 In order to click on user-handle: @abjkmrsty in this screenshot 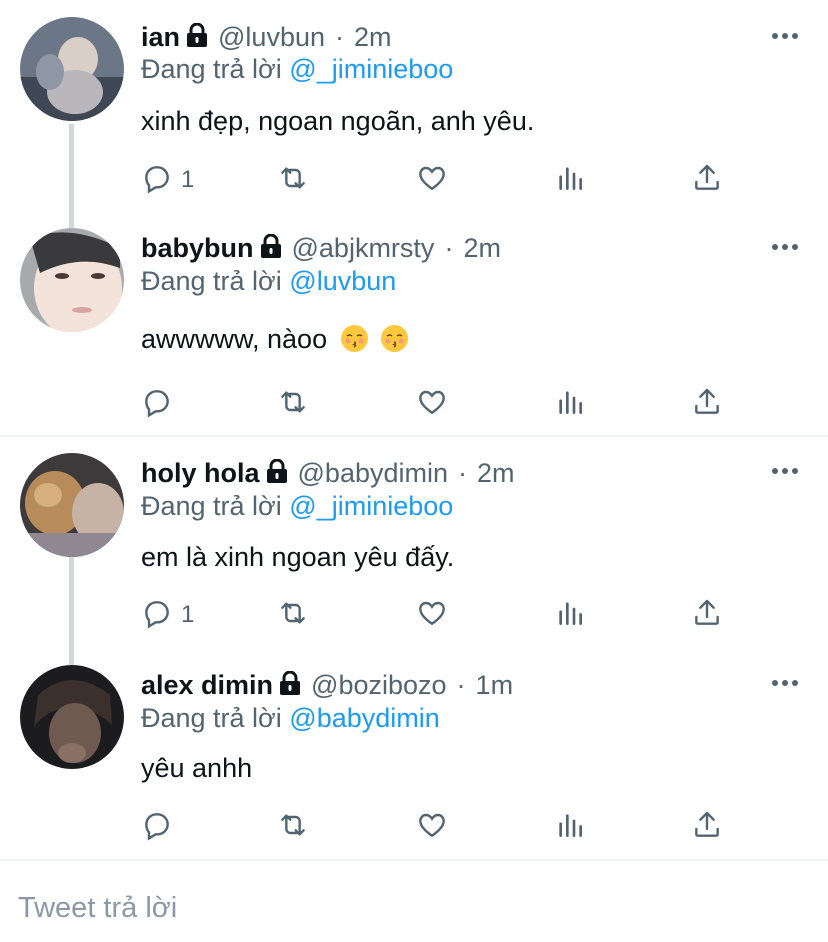, I will do `click(363, 248)`.